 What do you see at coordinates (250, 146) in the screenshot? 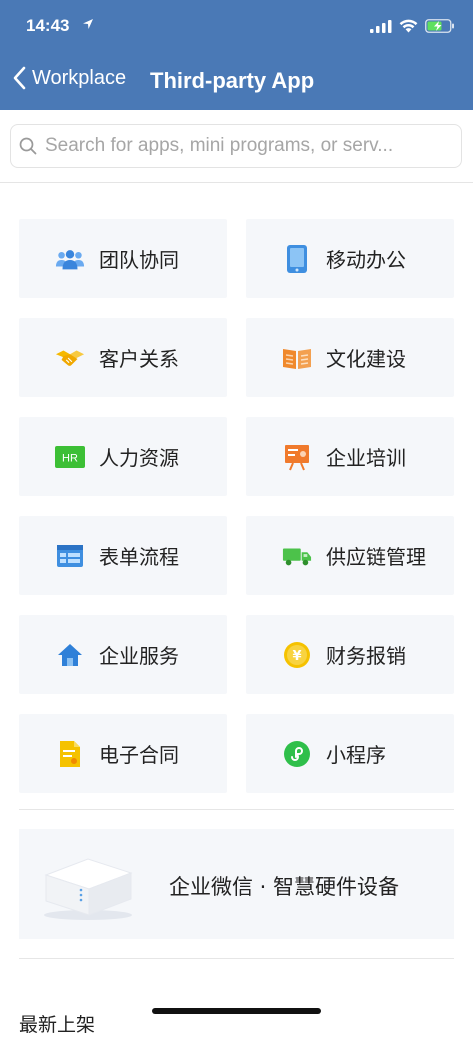
I see `search-input` at bounding box center [250, 146].